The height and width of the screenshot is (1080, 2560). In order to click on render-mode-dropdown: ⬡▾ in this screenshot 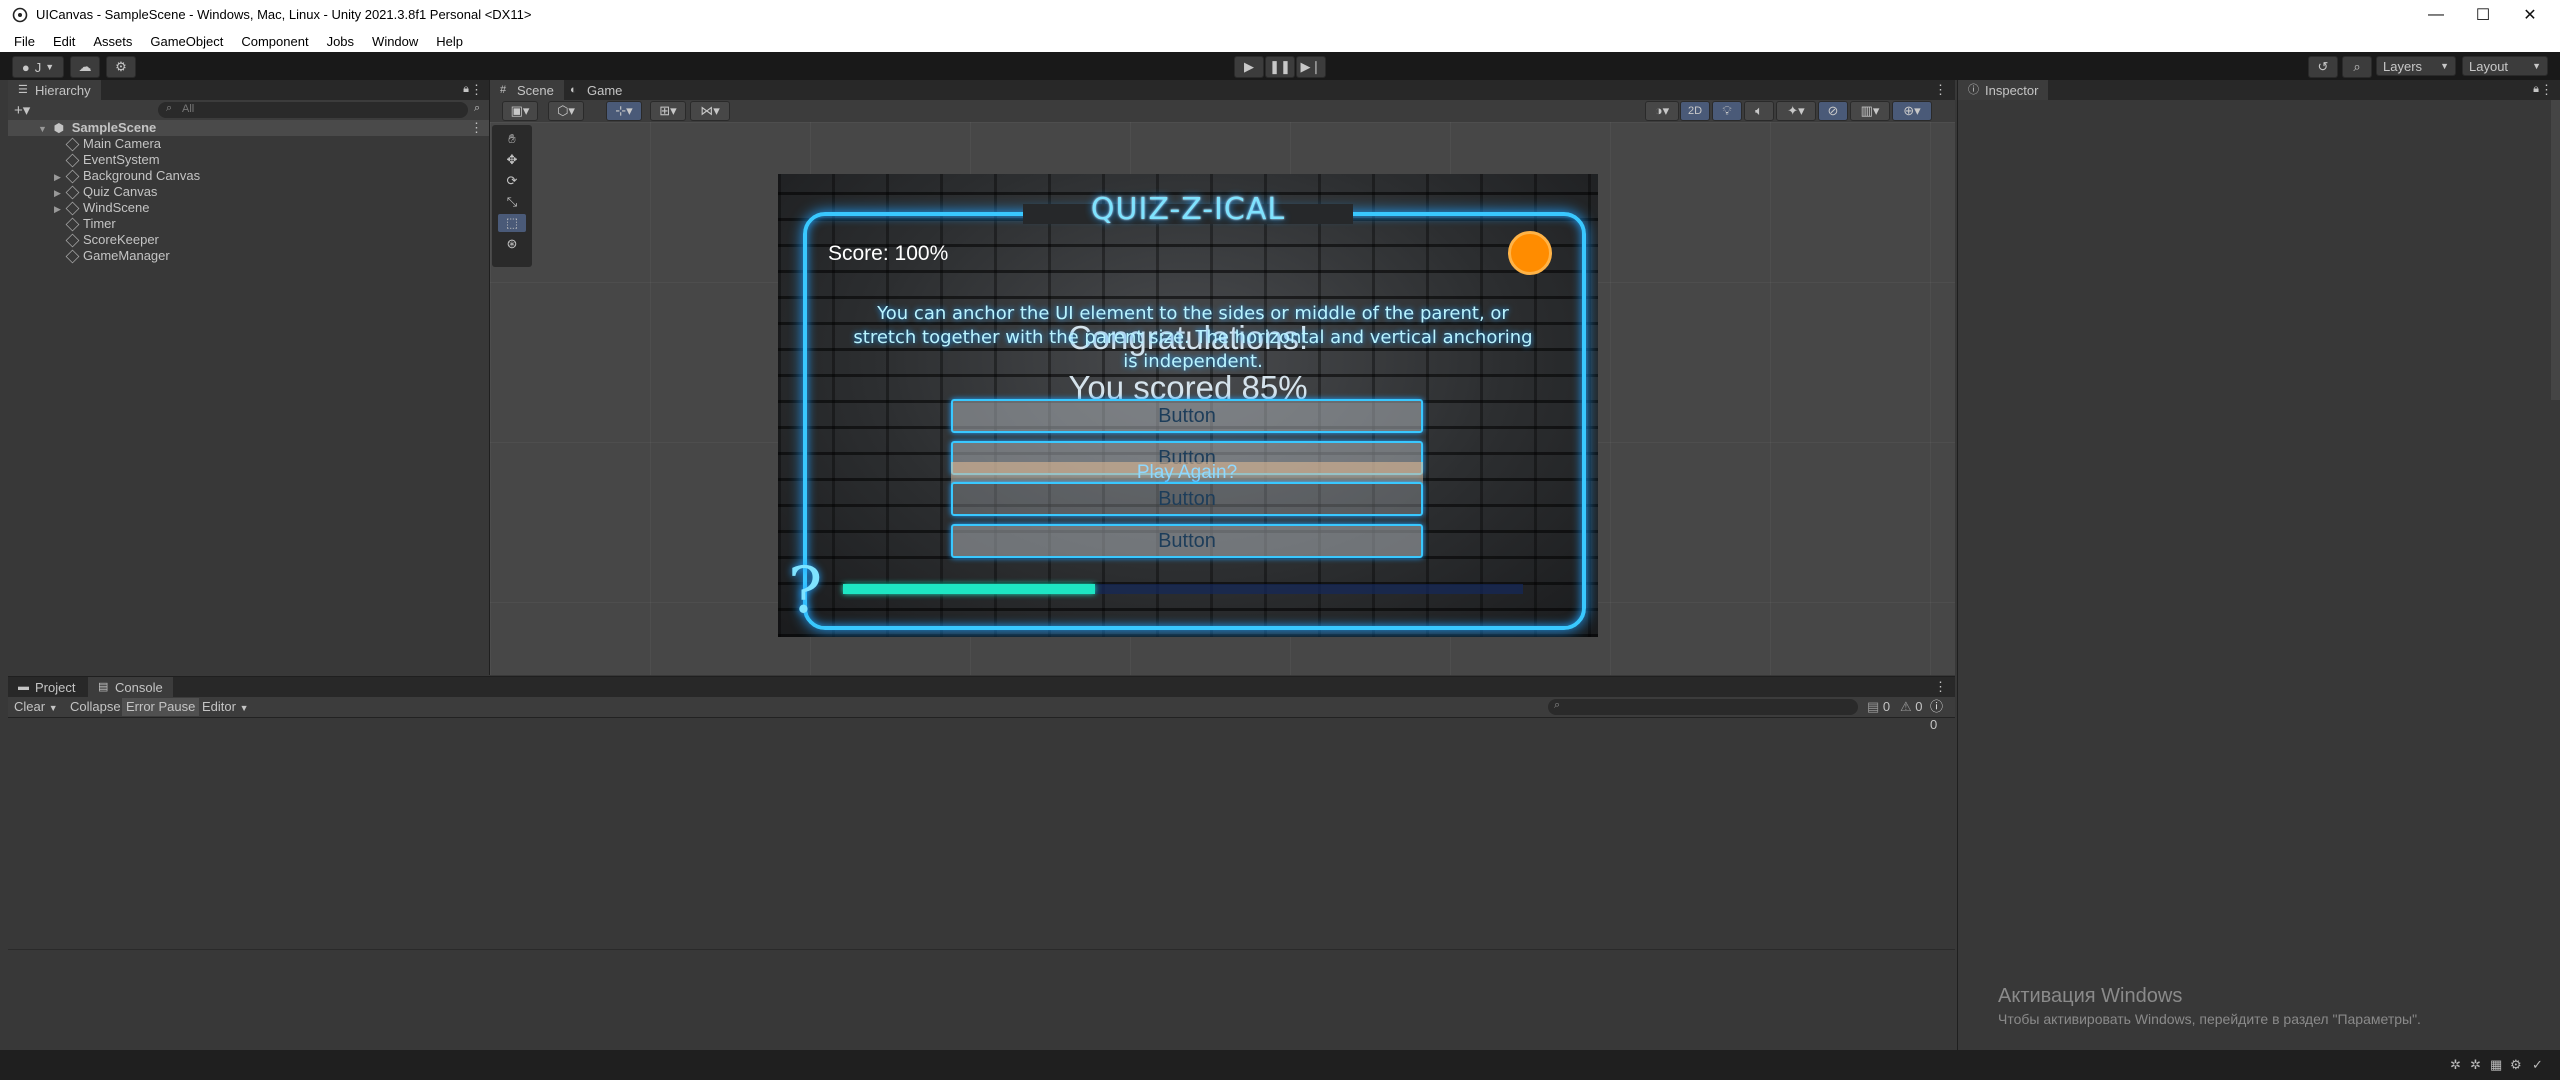, I will do `click(566, 111)`.